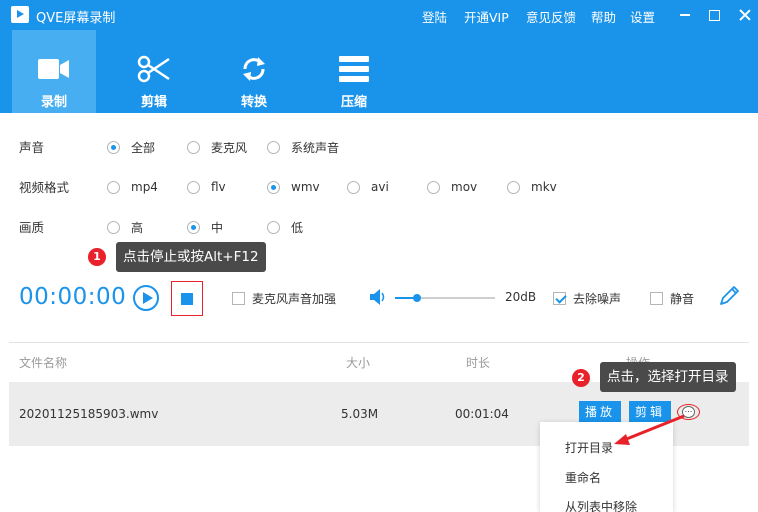  I want to click on scissors-icon, so click(154, 69).